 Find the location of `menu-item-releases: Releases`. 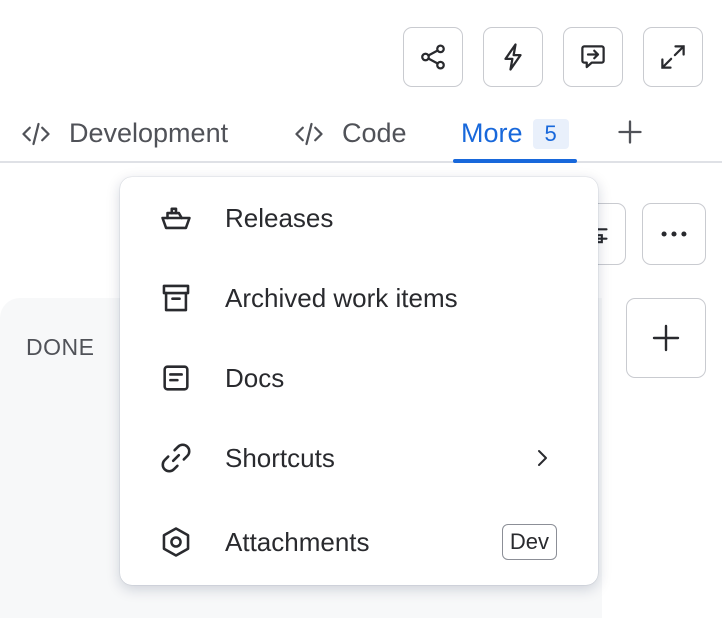

menu-item-releases: Releases is located at coordinates (359, 218).